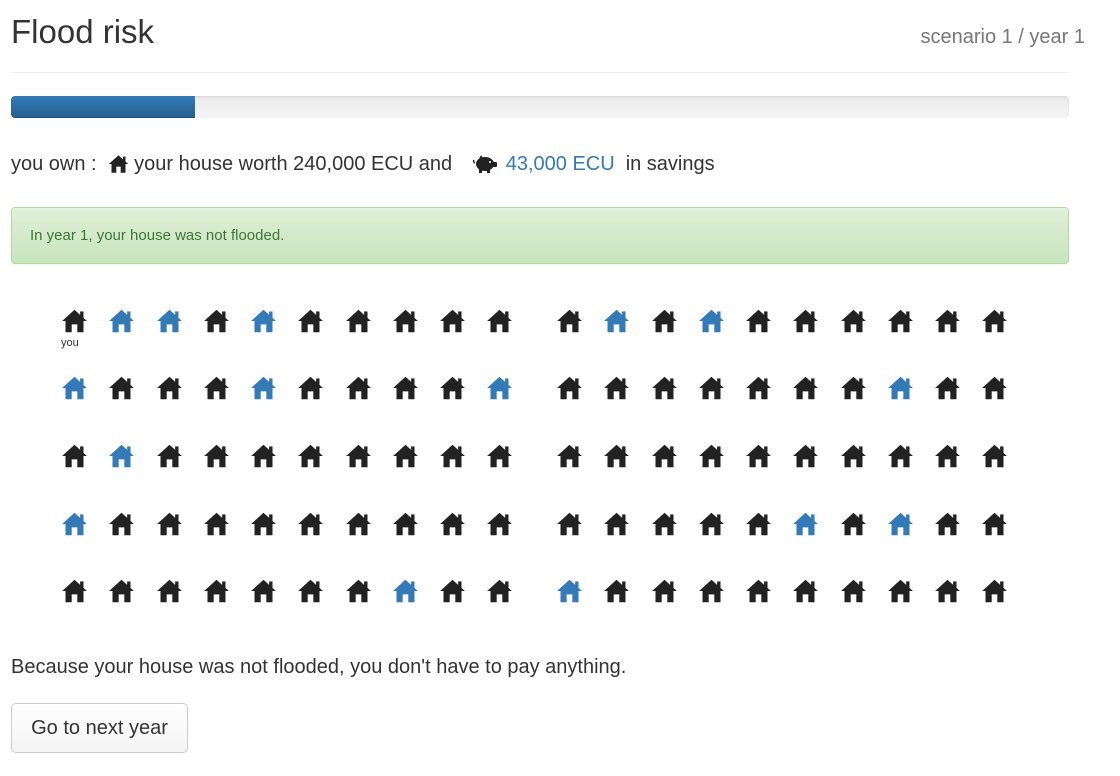 The height and width of the screenshot is (776, 1120). Describe the element at coordinates (1002, 37) in the screenshot. I see `scenario-year-indicator: scenario 1 / year 1` at that location.